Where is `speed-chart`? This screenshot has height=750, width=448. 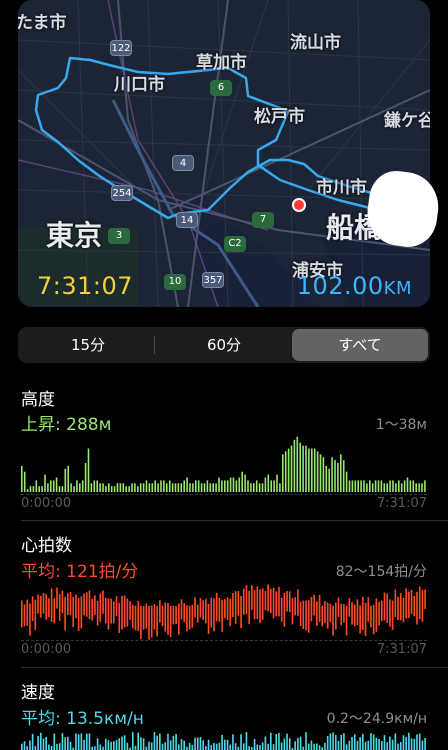 speed-chart is located at coordinates (223, 741).